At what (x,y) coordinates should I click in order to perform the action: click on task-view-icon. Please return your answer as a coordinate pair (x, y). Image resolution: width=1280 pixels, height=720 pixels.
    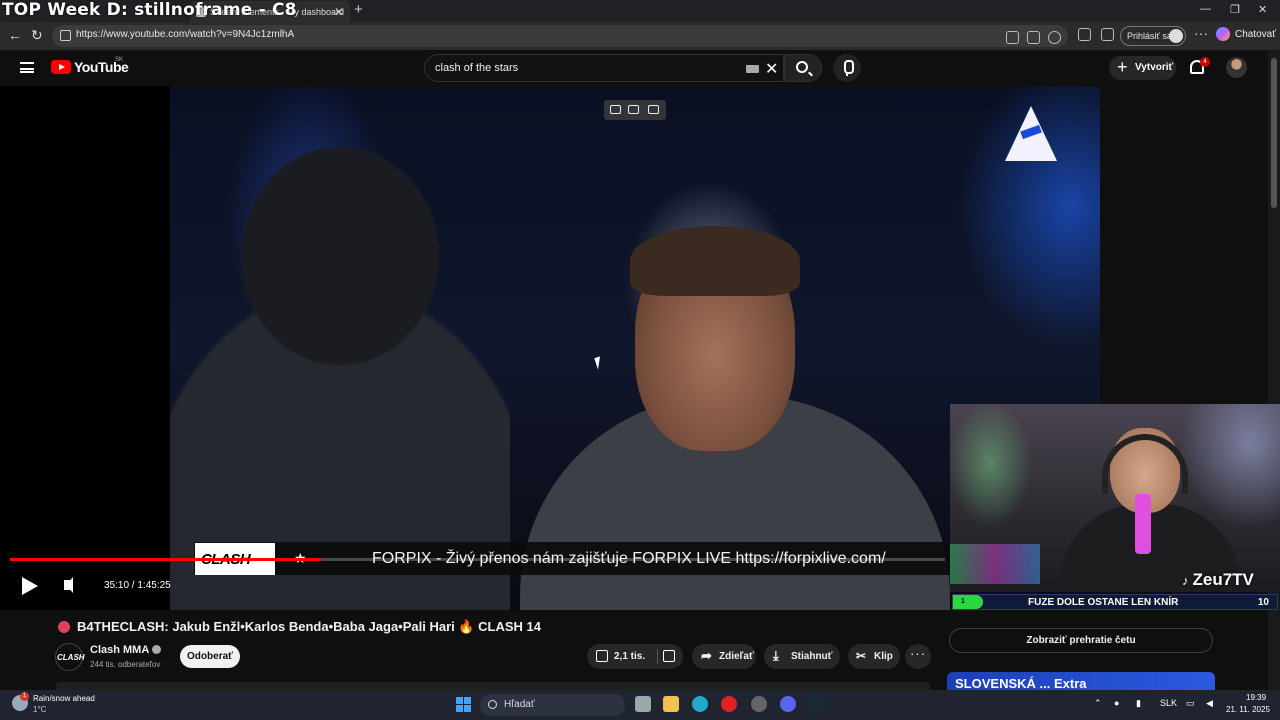
    Looking at the image, I should click on (643, 704).